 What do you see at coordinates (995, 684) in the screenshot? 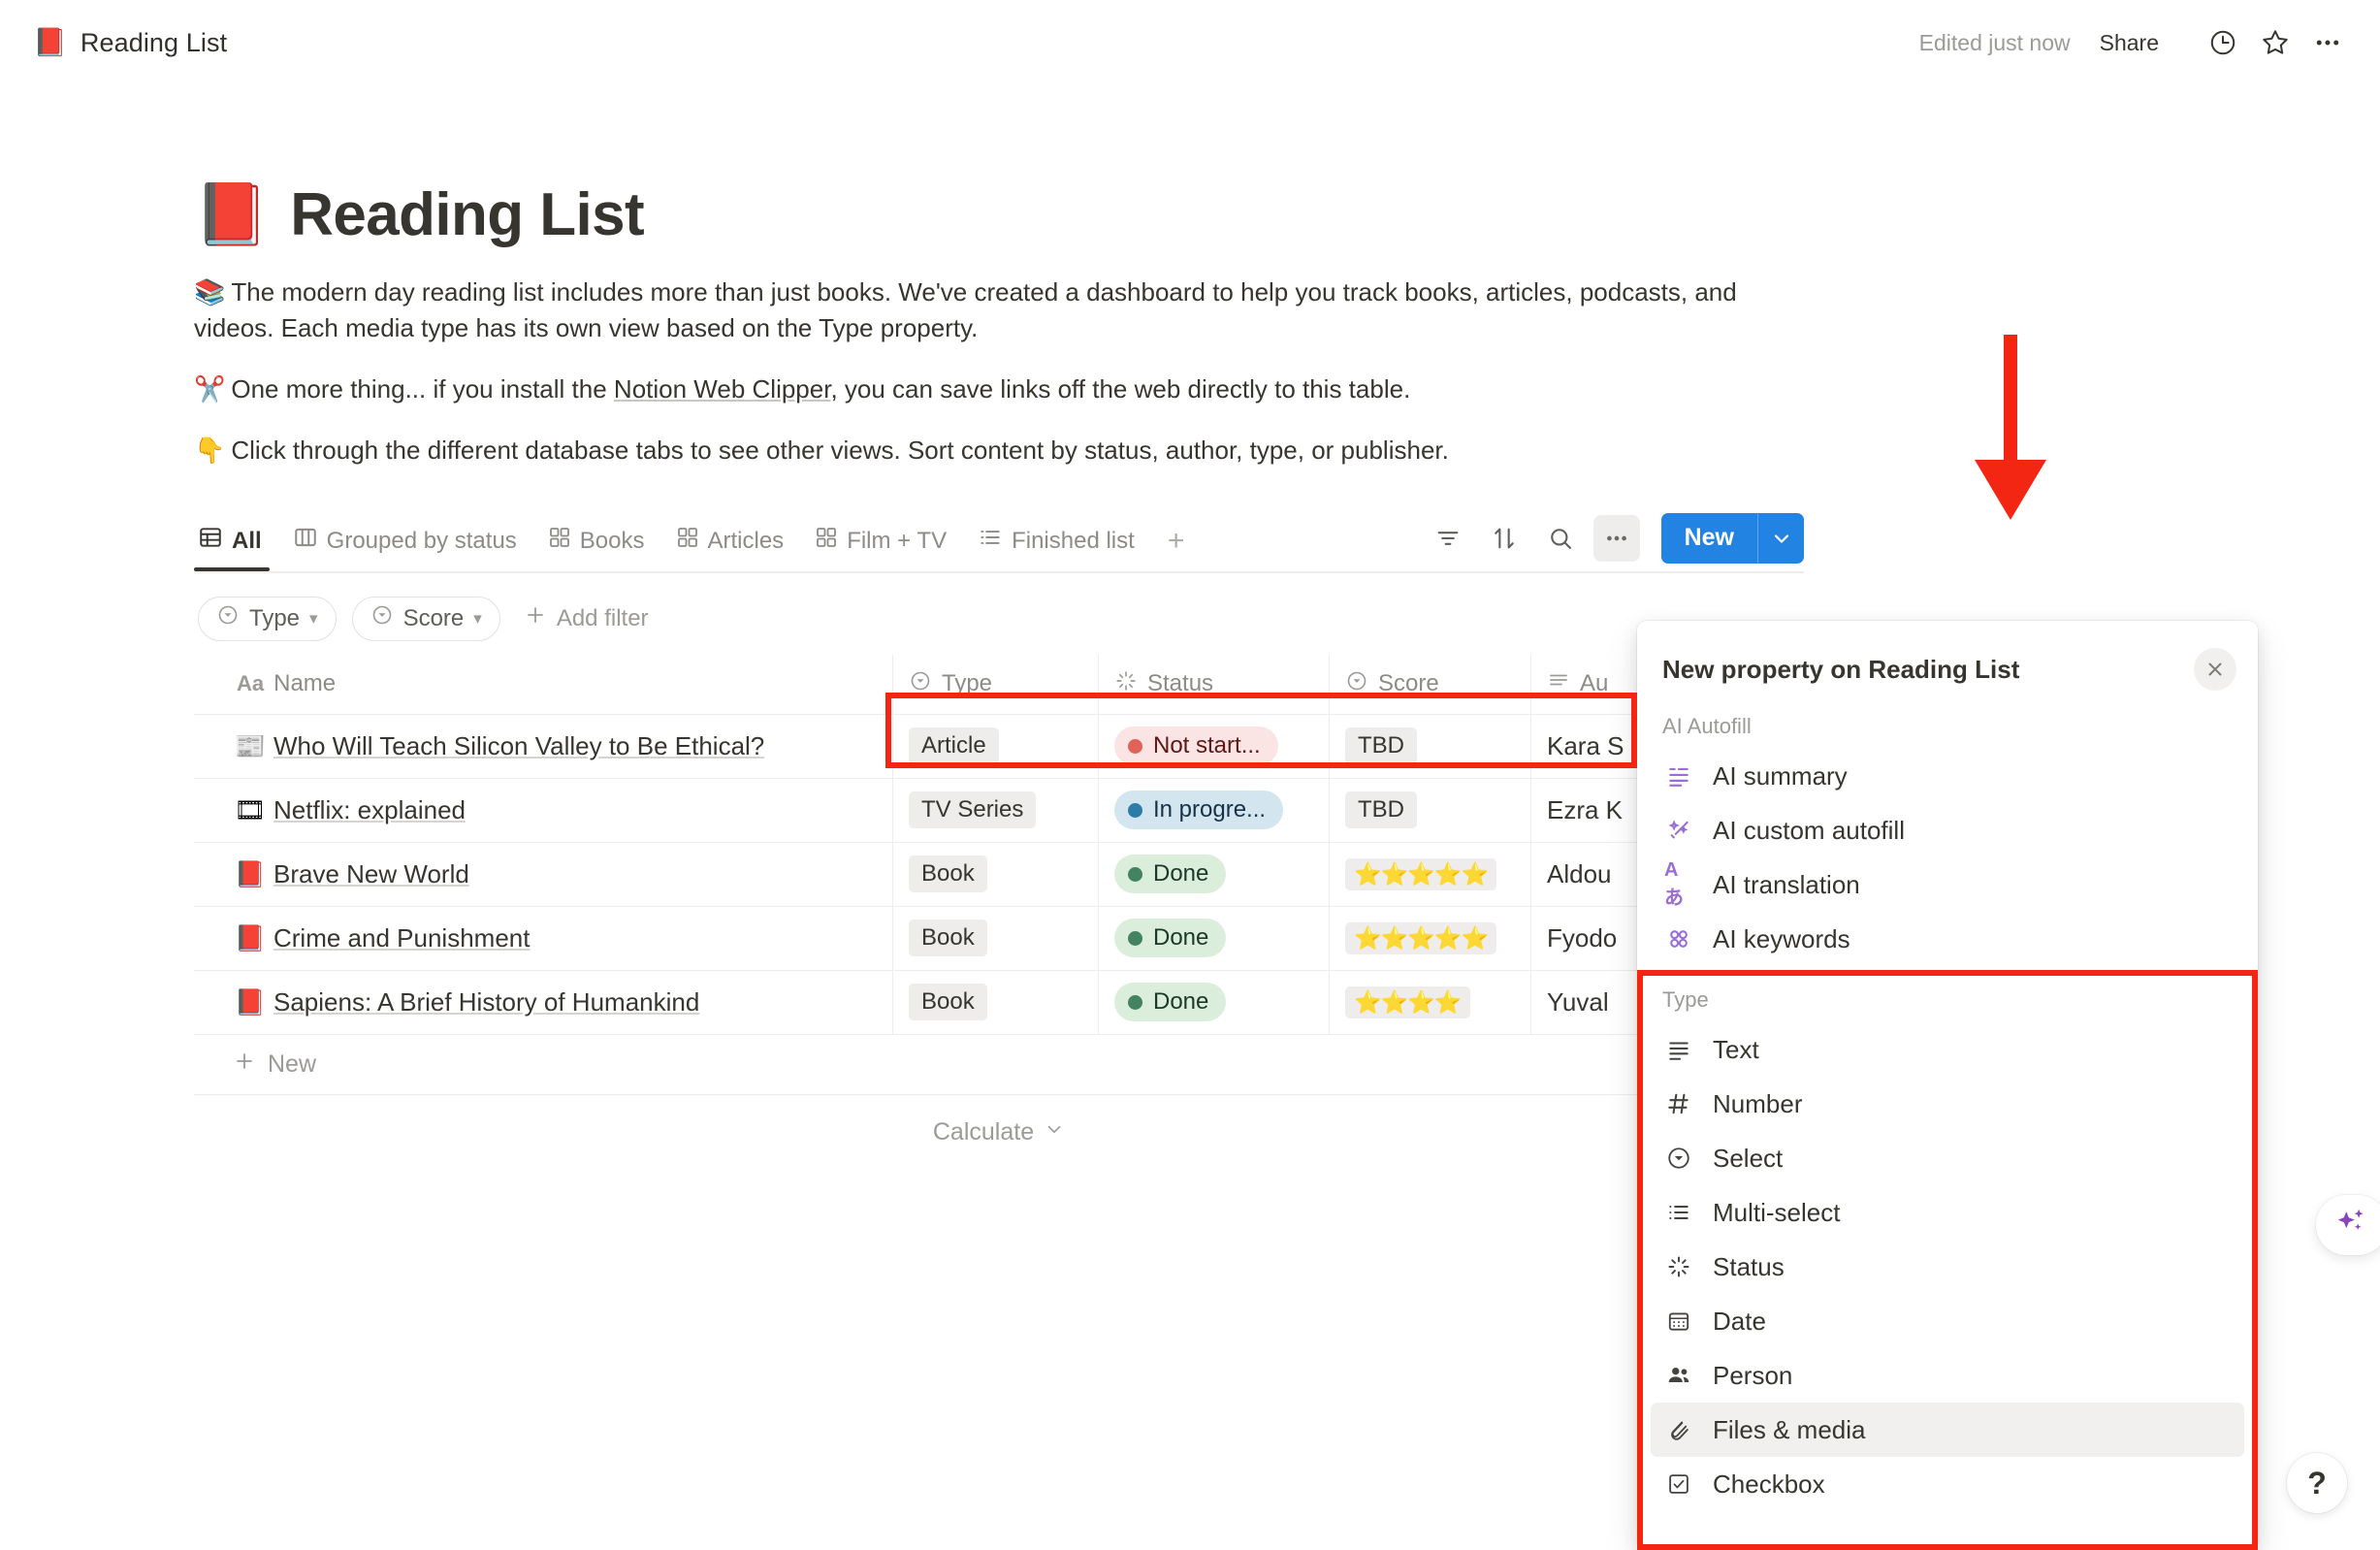
I see `column-header-type: Type` at bounding box center [995, 684].